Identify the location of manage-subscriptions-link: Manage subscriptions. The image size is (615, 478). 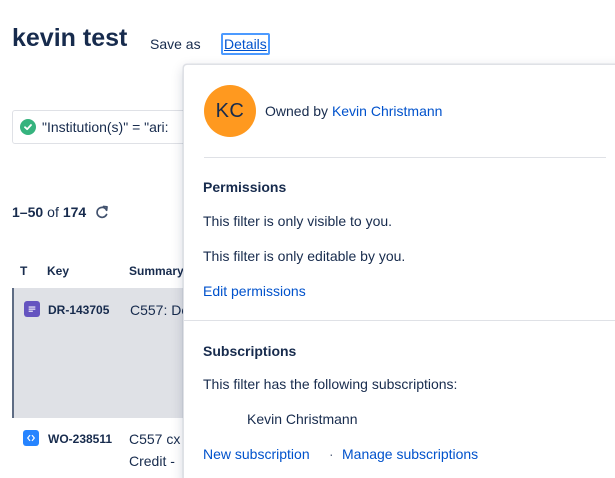
(410, 454).